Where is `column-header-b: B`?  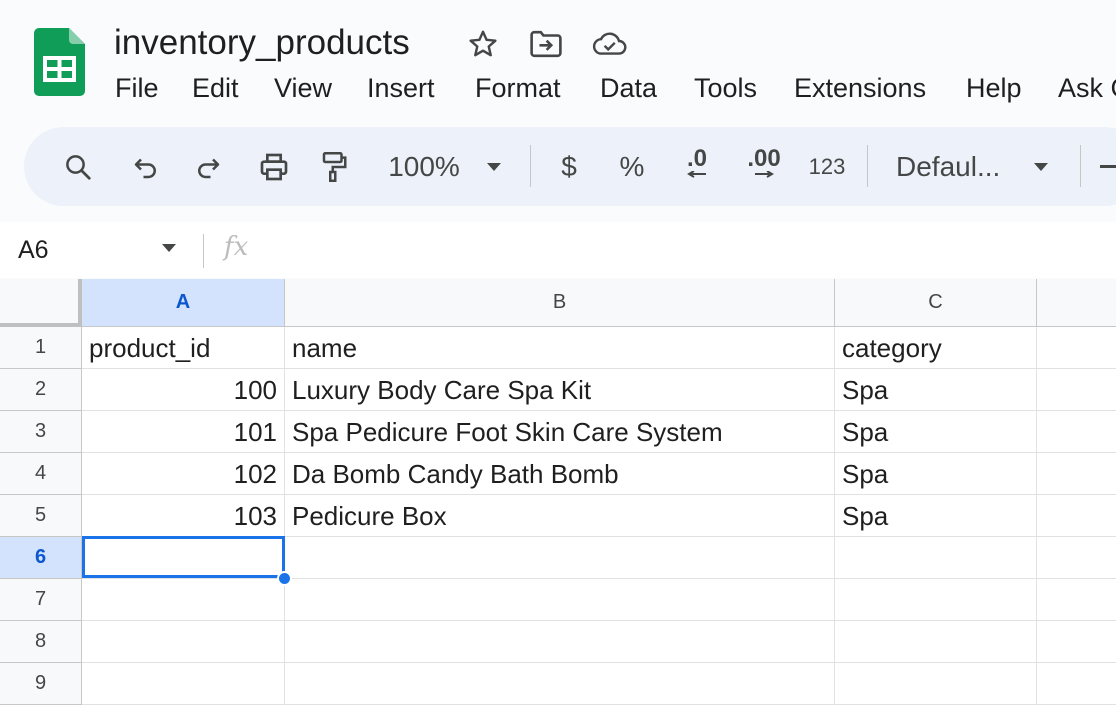 column-header-b: B is located at coordinates (560, 303).